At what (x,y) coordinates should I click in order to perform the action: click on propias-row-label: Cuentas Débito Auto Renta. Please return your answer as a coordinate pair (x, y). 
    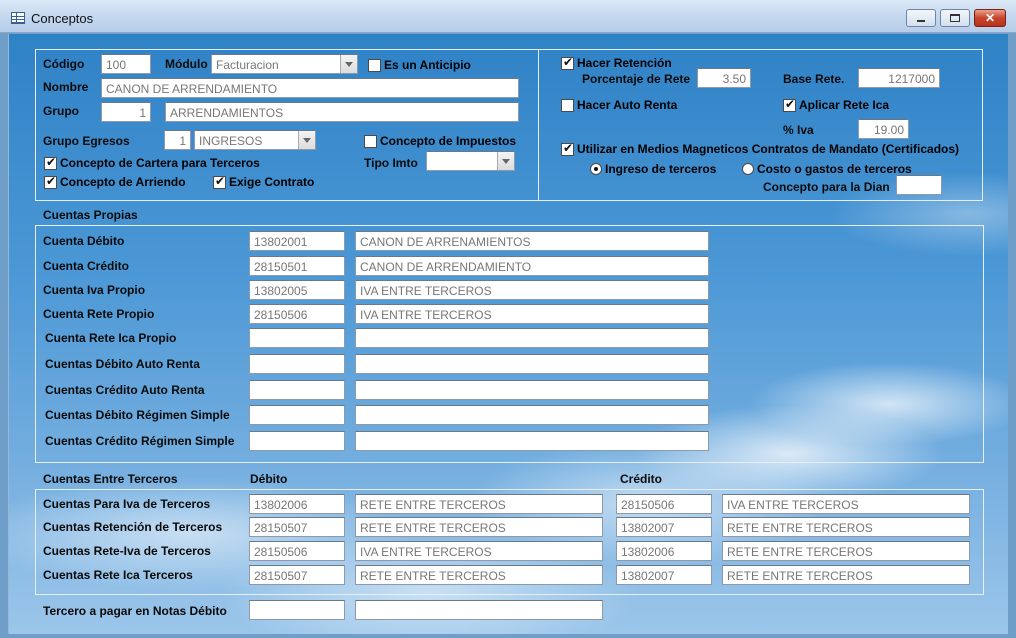
    Looking at the image, I should click on (122, 364).